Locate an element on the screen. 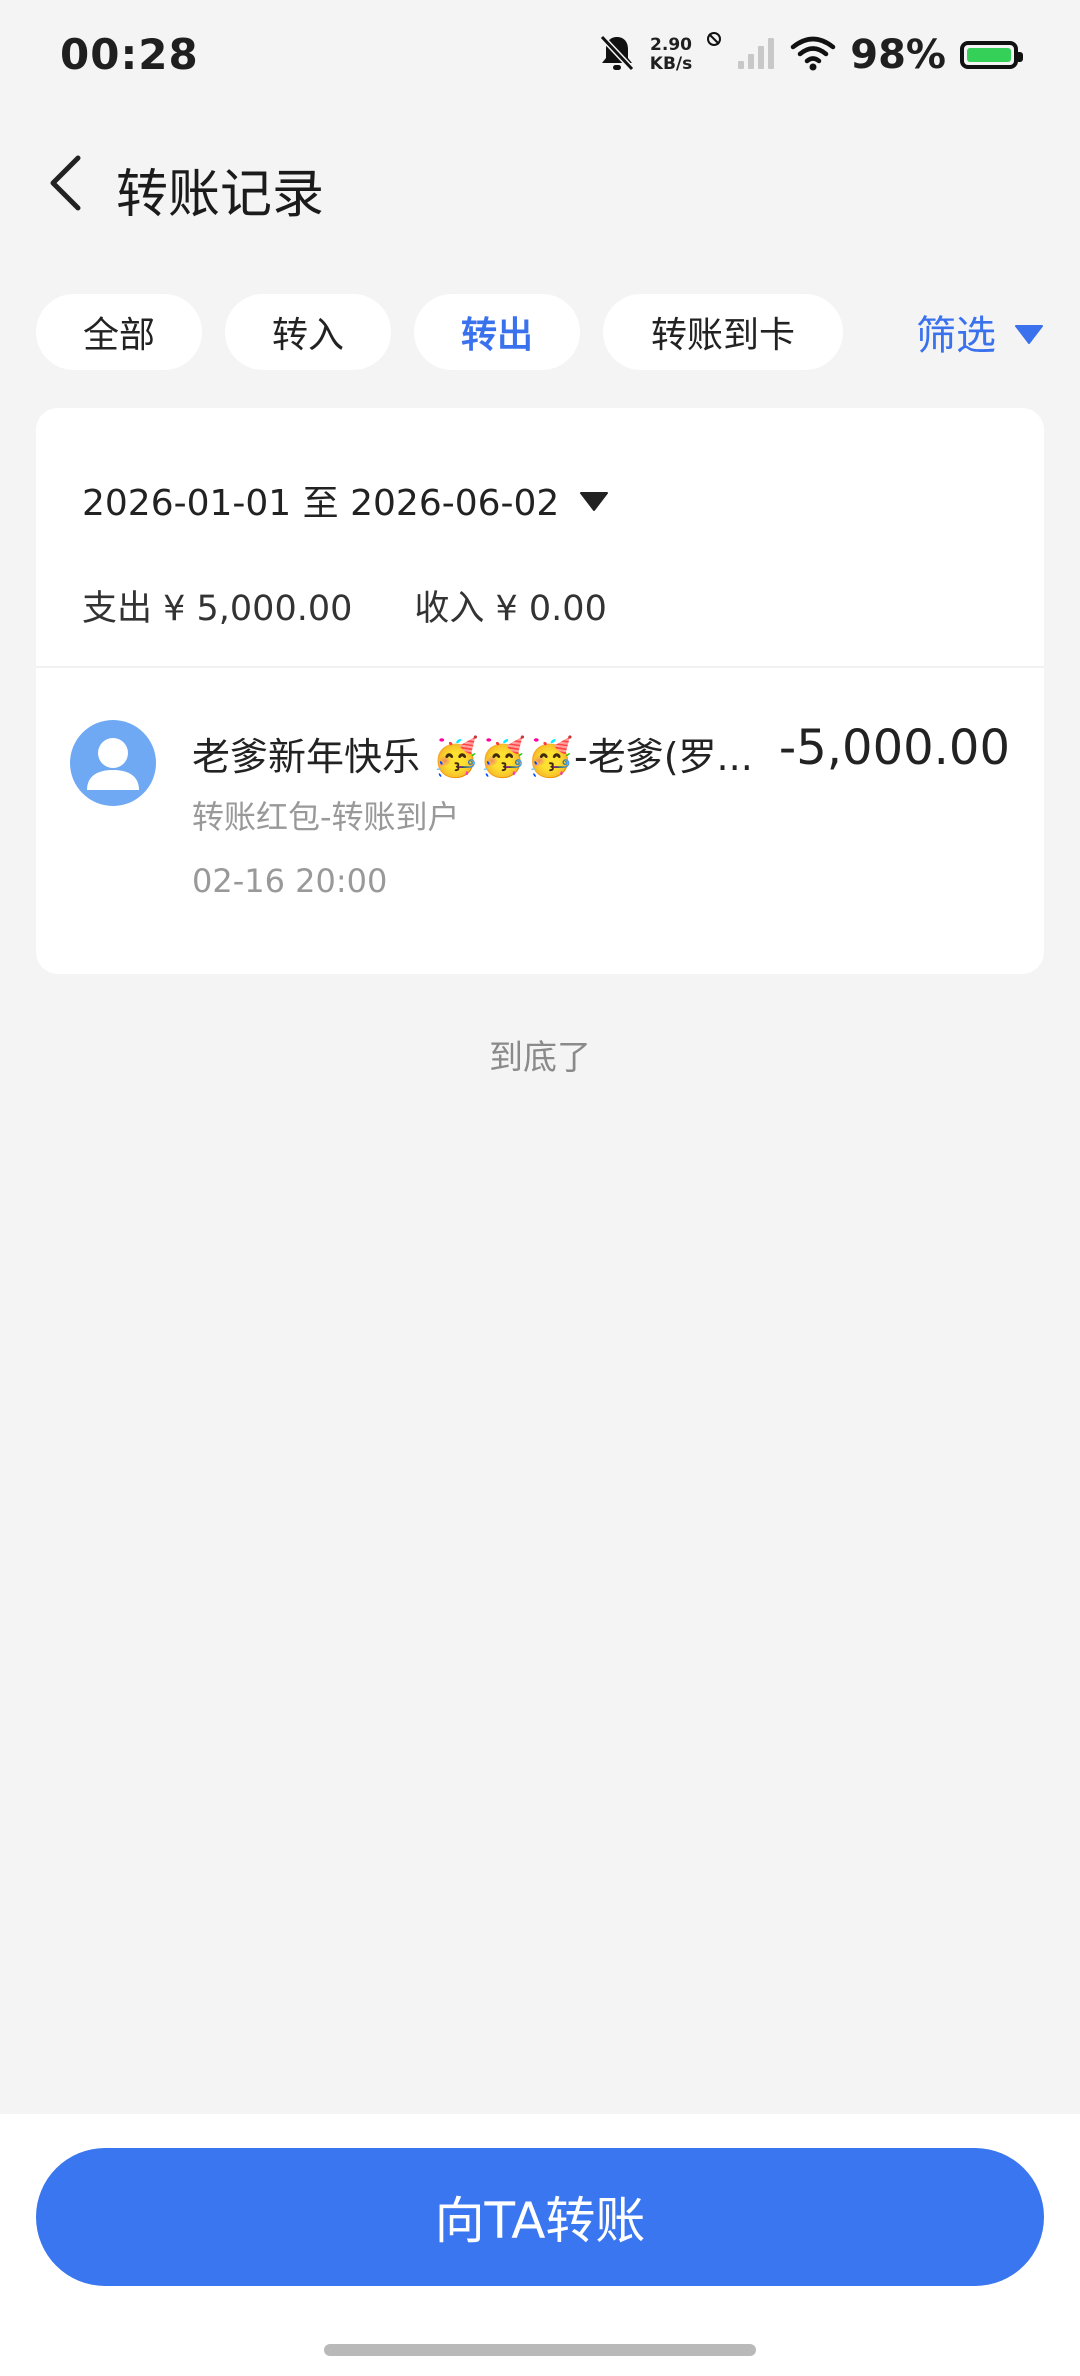  net-speed-unit: KB/s is located at coordinates (671, 64).